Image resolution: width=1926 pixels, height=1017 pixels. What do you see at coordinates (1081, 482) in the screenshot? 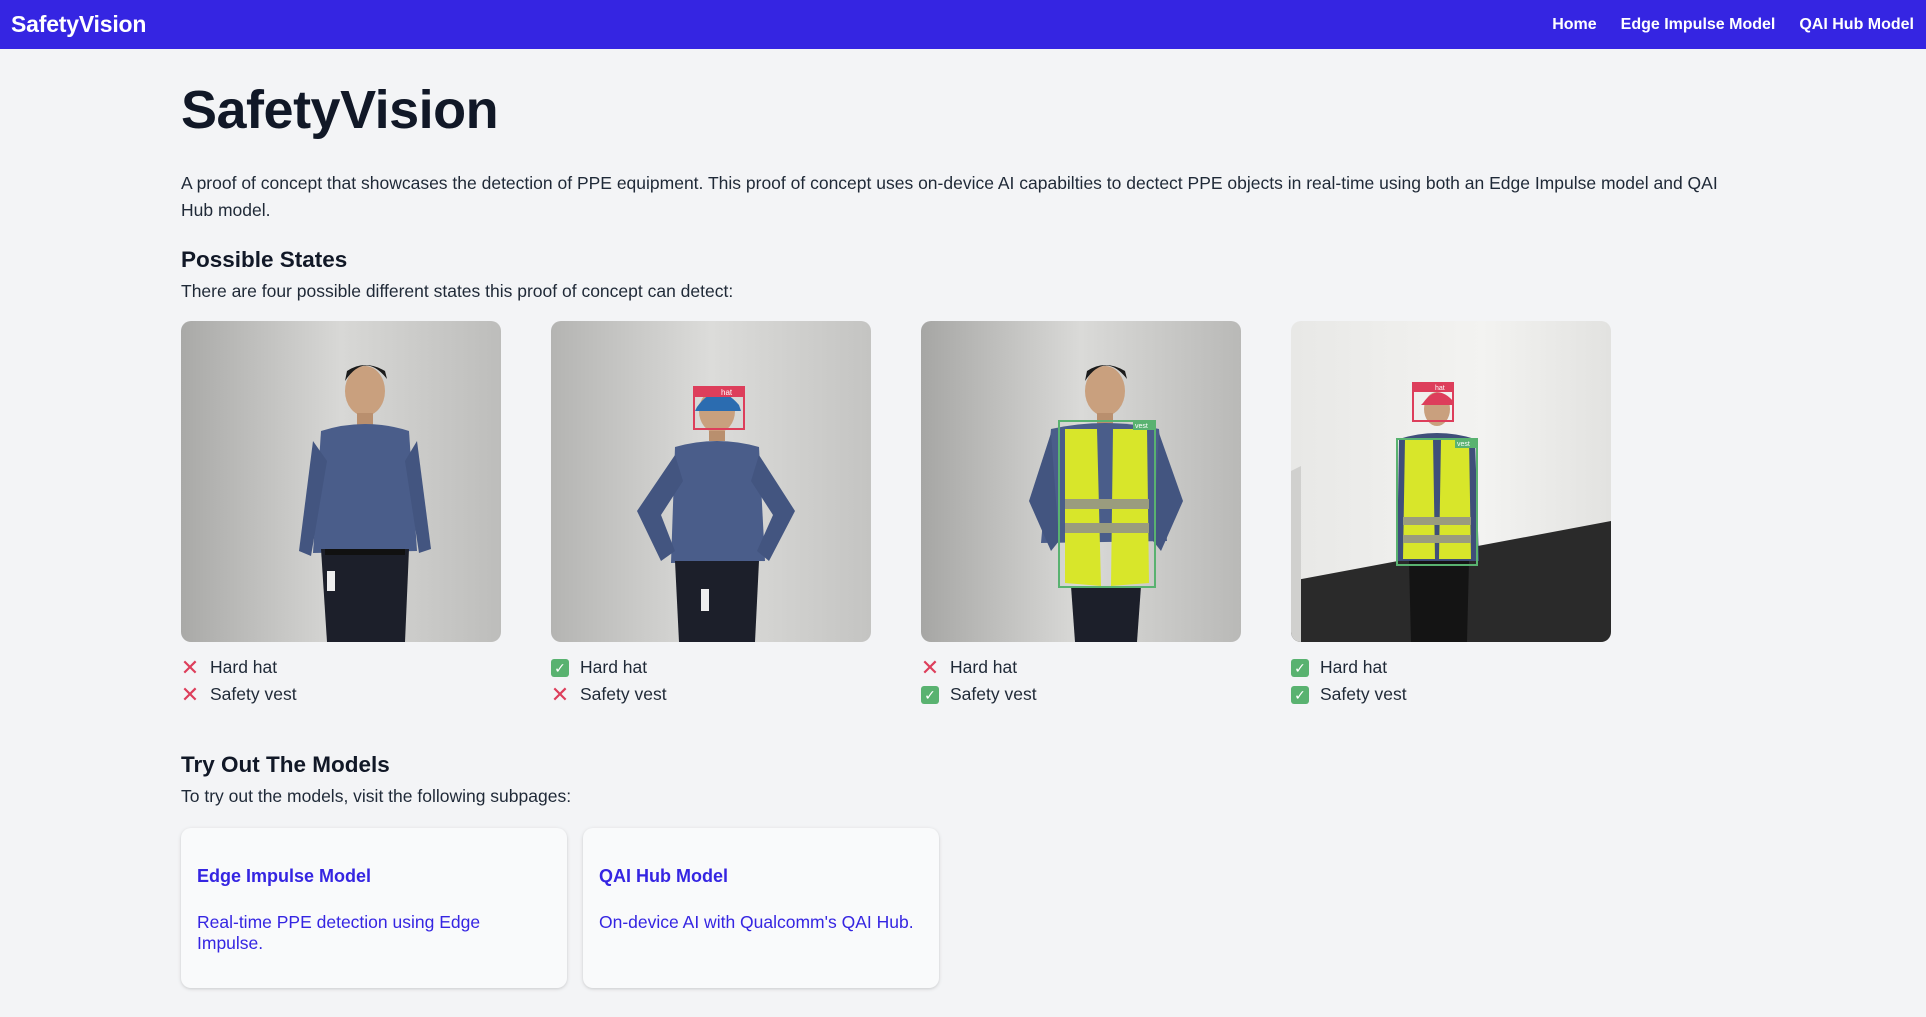
I see `state-photo-vest-only: vest` at bounding box center [1081, 482].